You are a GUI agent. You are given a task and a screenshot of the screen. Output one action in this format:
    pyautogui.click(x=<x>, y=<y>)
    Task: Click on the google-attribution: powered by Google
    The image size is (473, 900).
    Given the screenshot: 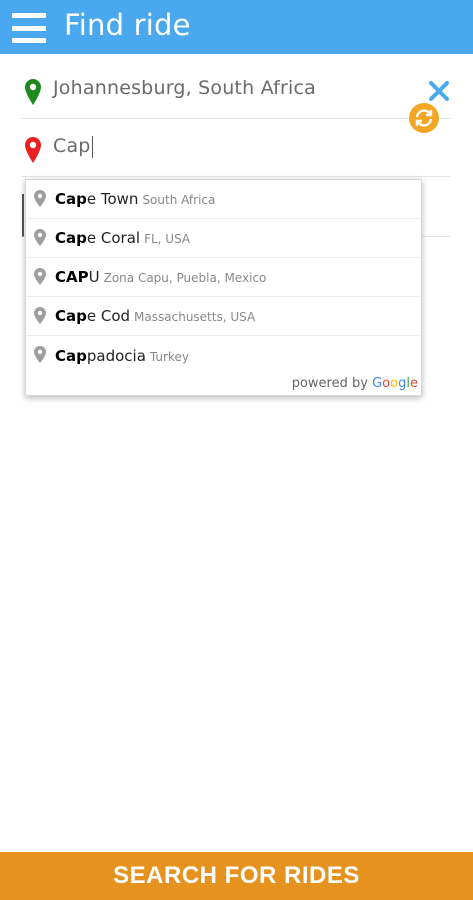 What is the action you would take?
    pyautogui.click(x=355, y=383)
    